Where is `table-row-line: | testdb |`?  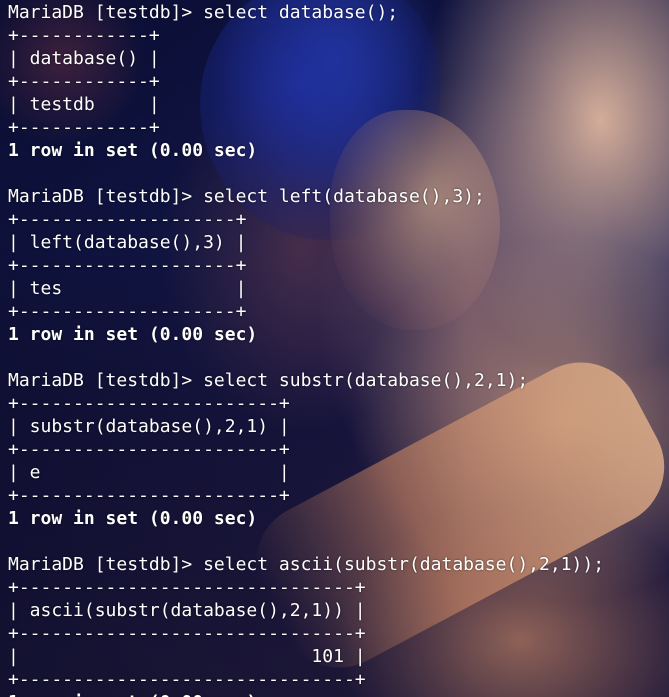 table-row-line: | testdb | is located at coordinates (84, 104).